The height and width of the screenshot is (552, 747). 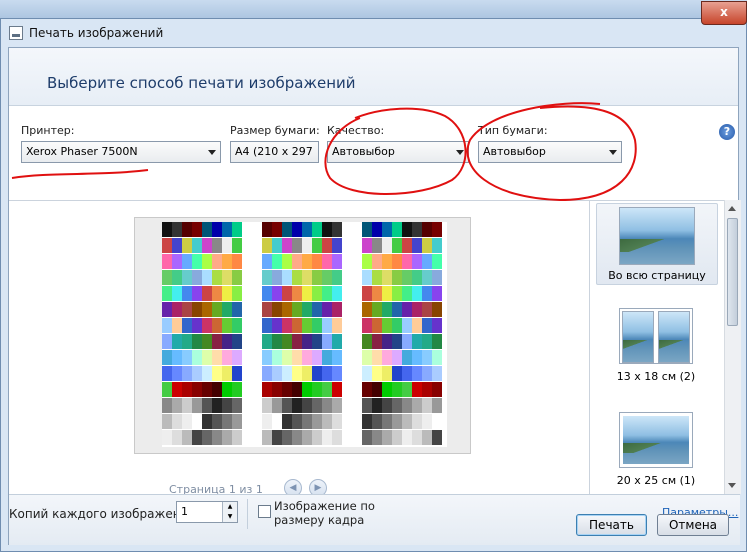 I want to click on scrollbar-thumb, so click(x=732, y=272).